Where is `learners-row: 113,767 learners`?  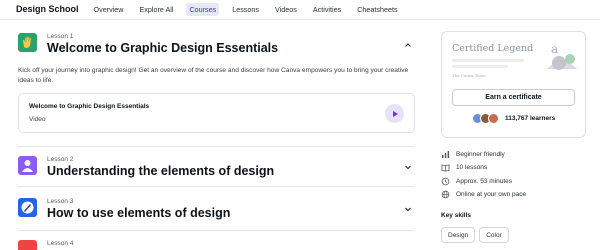 learners-row: 113,767 learners is located at coordinates (513, 118).